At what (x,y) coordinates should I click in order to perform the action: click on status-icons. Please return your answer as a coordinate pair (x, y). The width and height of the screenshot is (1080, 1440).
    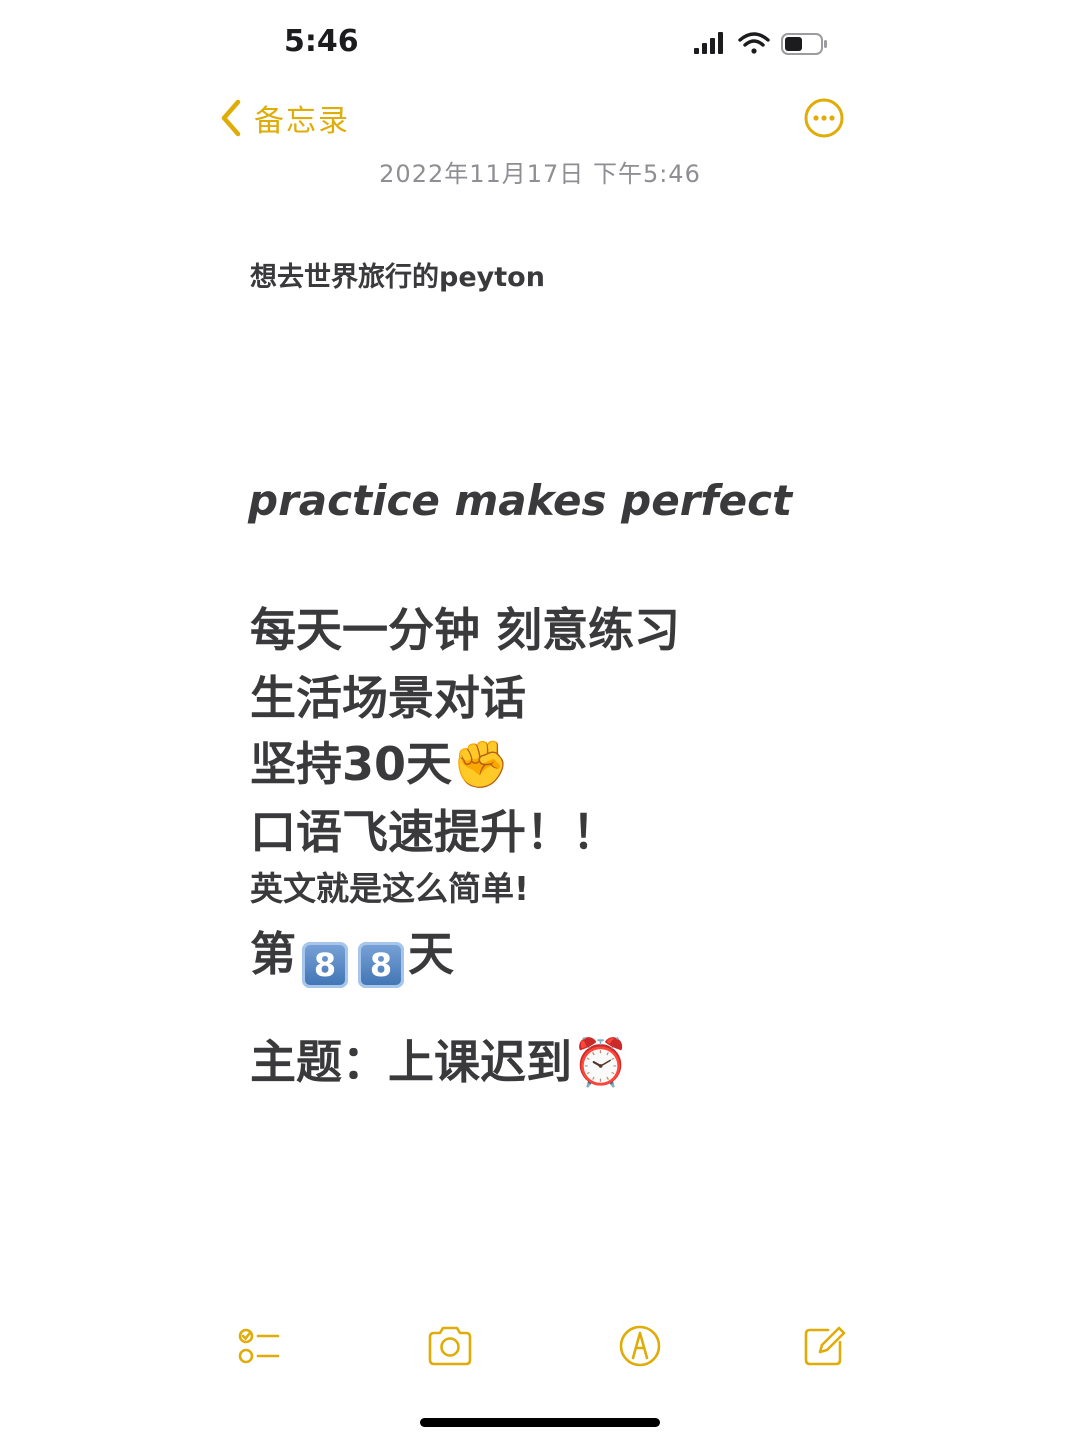
    Looking at the image, I should click on (760, 43).